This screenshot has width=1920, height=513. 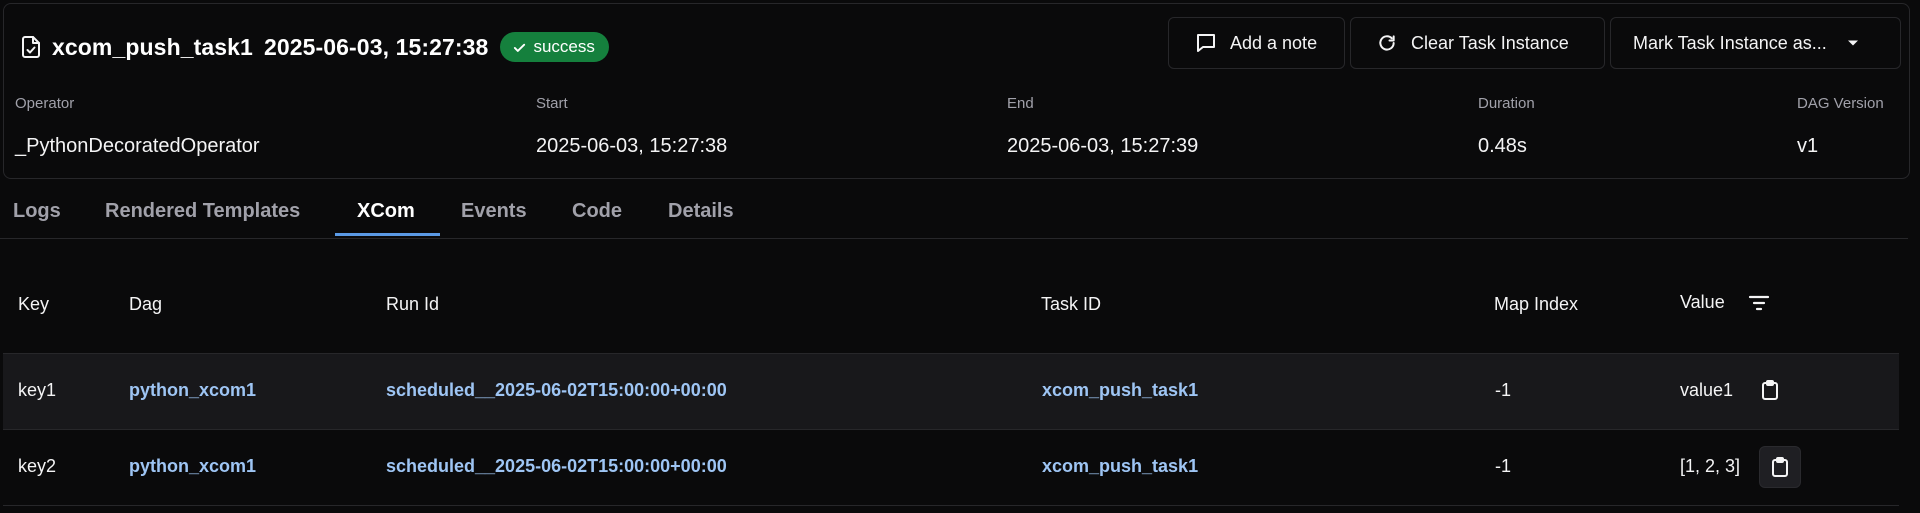 What do you see at coordinates (1840, 103) in the screenshot?
I see `dag-version-label: DAG Version` at bounding box center [1840, 103].